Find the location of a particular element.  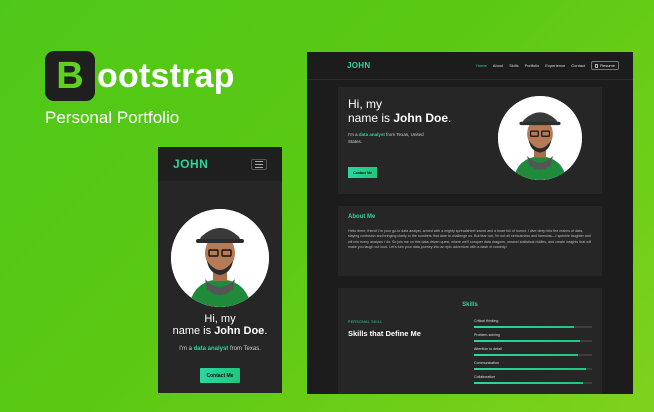

bootstrap-logo-letter: B is located at coordinates (70, 76).